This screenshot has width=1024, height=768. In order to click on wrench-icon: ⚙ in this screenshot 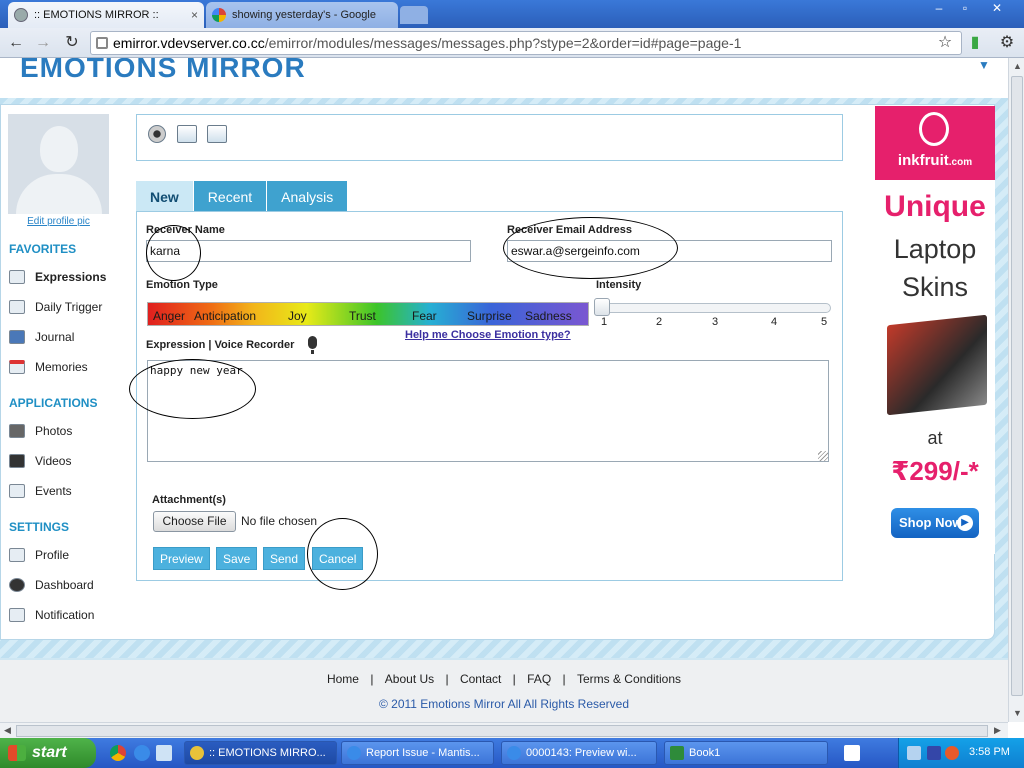, I will do `click(1007, 43)`.